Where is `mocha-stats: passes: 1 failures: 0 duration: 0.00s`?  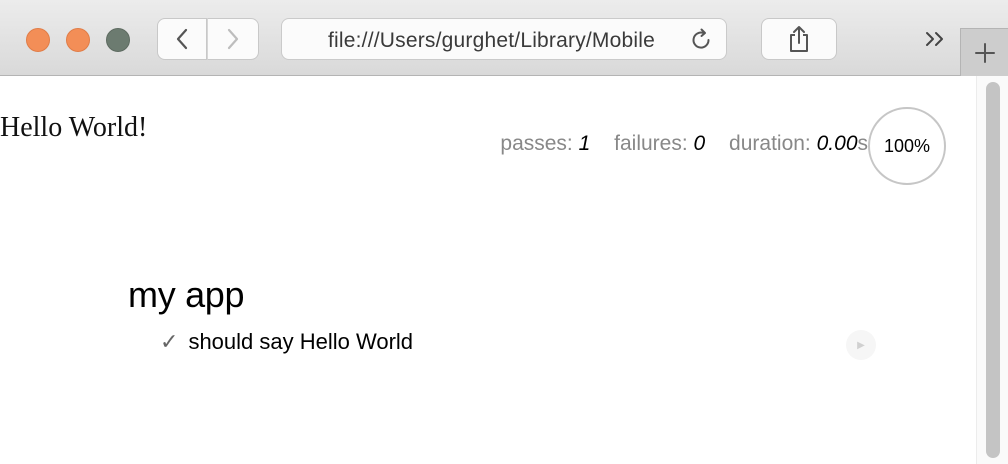 mocha-stats: passes: 1 failures: 0 duration: 0.00s is located at coordinates (675, 144).